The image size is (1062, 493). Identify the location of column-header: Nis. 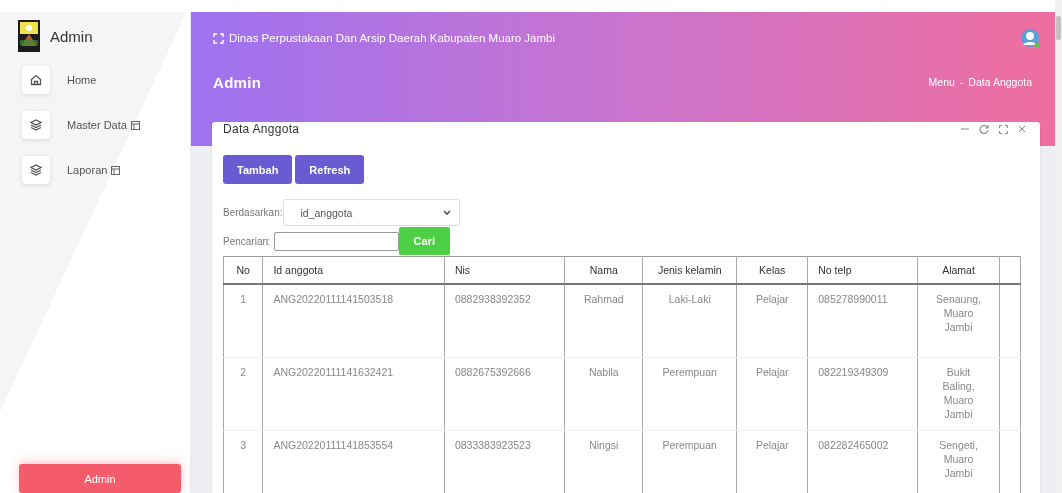
(504, 270).